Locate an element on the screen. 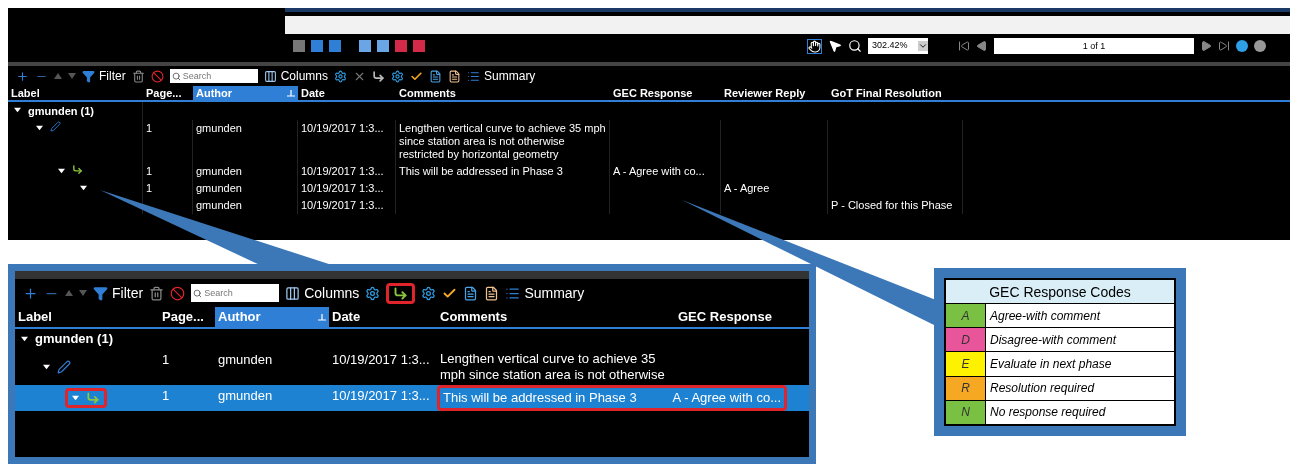 The height and width of the screenshot is (466, 1302). check-icon is located at coordinates (417, 76).